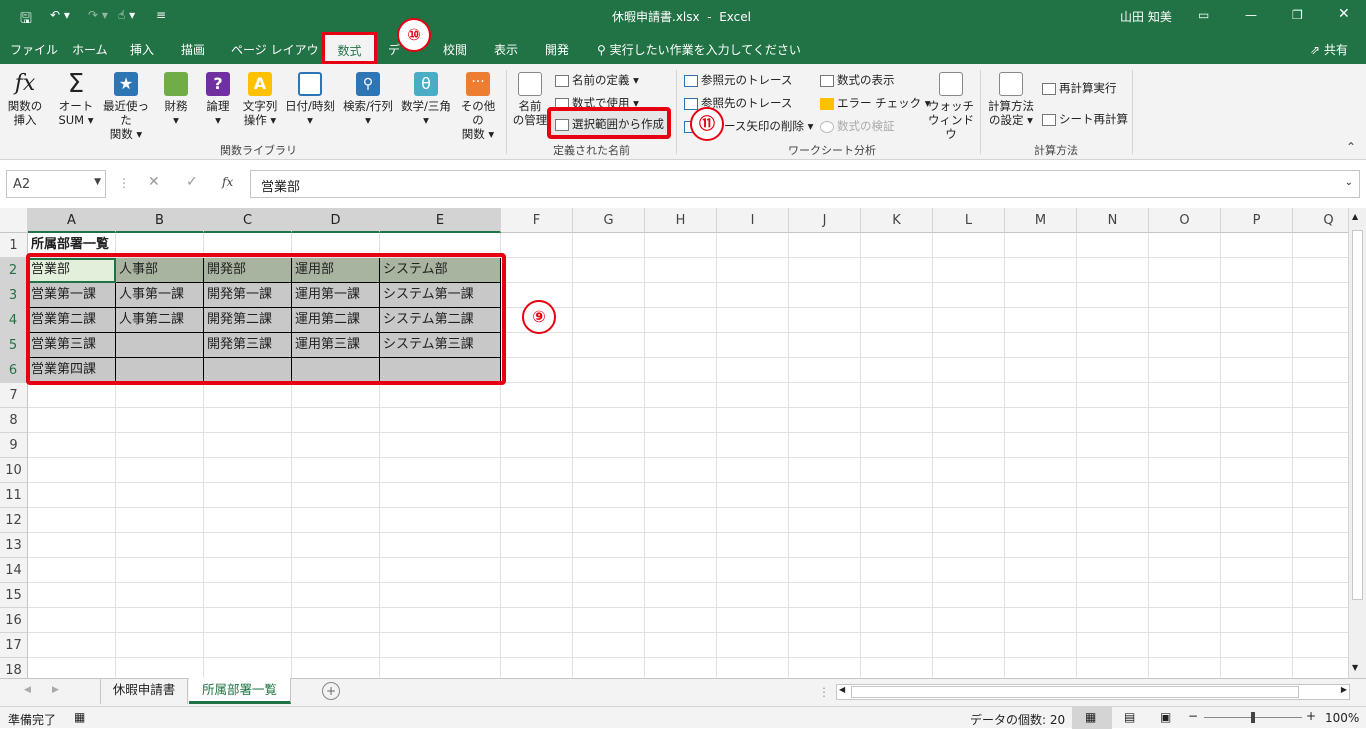  What do you see at coordinates (14, 370) in the screenshot?
I see `row-header-6: 6` at bounding box center [14, 370].